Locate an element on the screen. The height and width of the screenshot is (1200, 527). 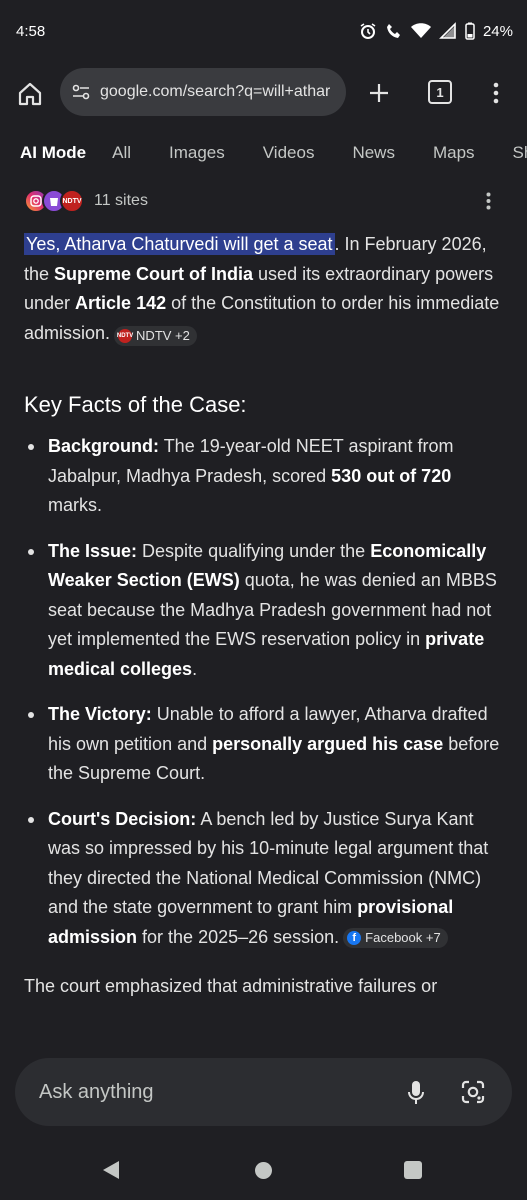
source-chip-ndtv: NDTV NDTV +2 is located at coordinates (155, 335).